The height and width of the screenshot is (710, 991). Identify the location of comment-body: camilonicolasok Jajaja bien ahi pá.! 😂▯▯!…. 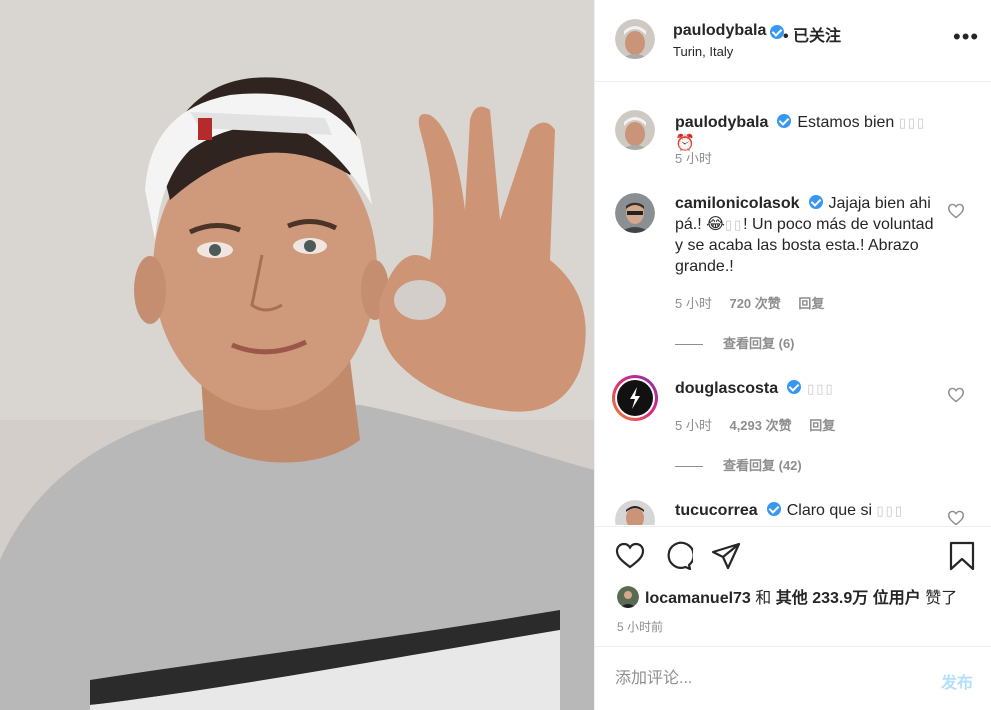
(806, 235).